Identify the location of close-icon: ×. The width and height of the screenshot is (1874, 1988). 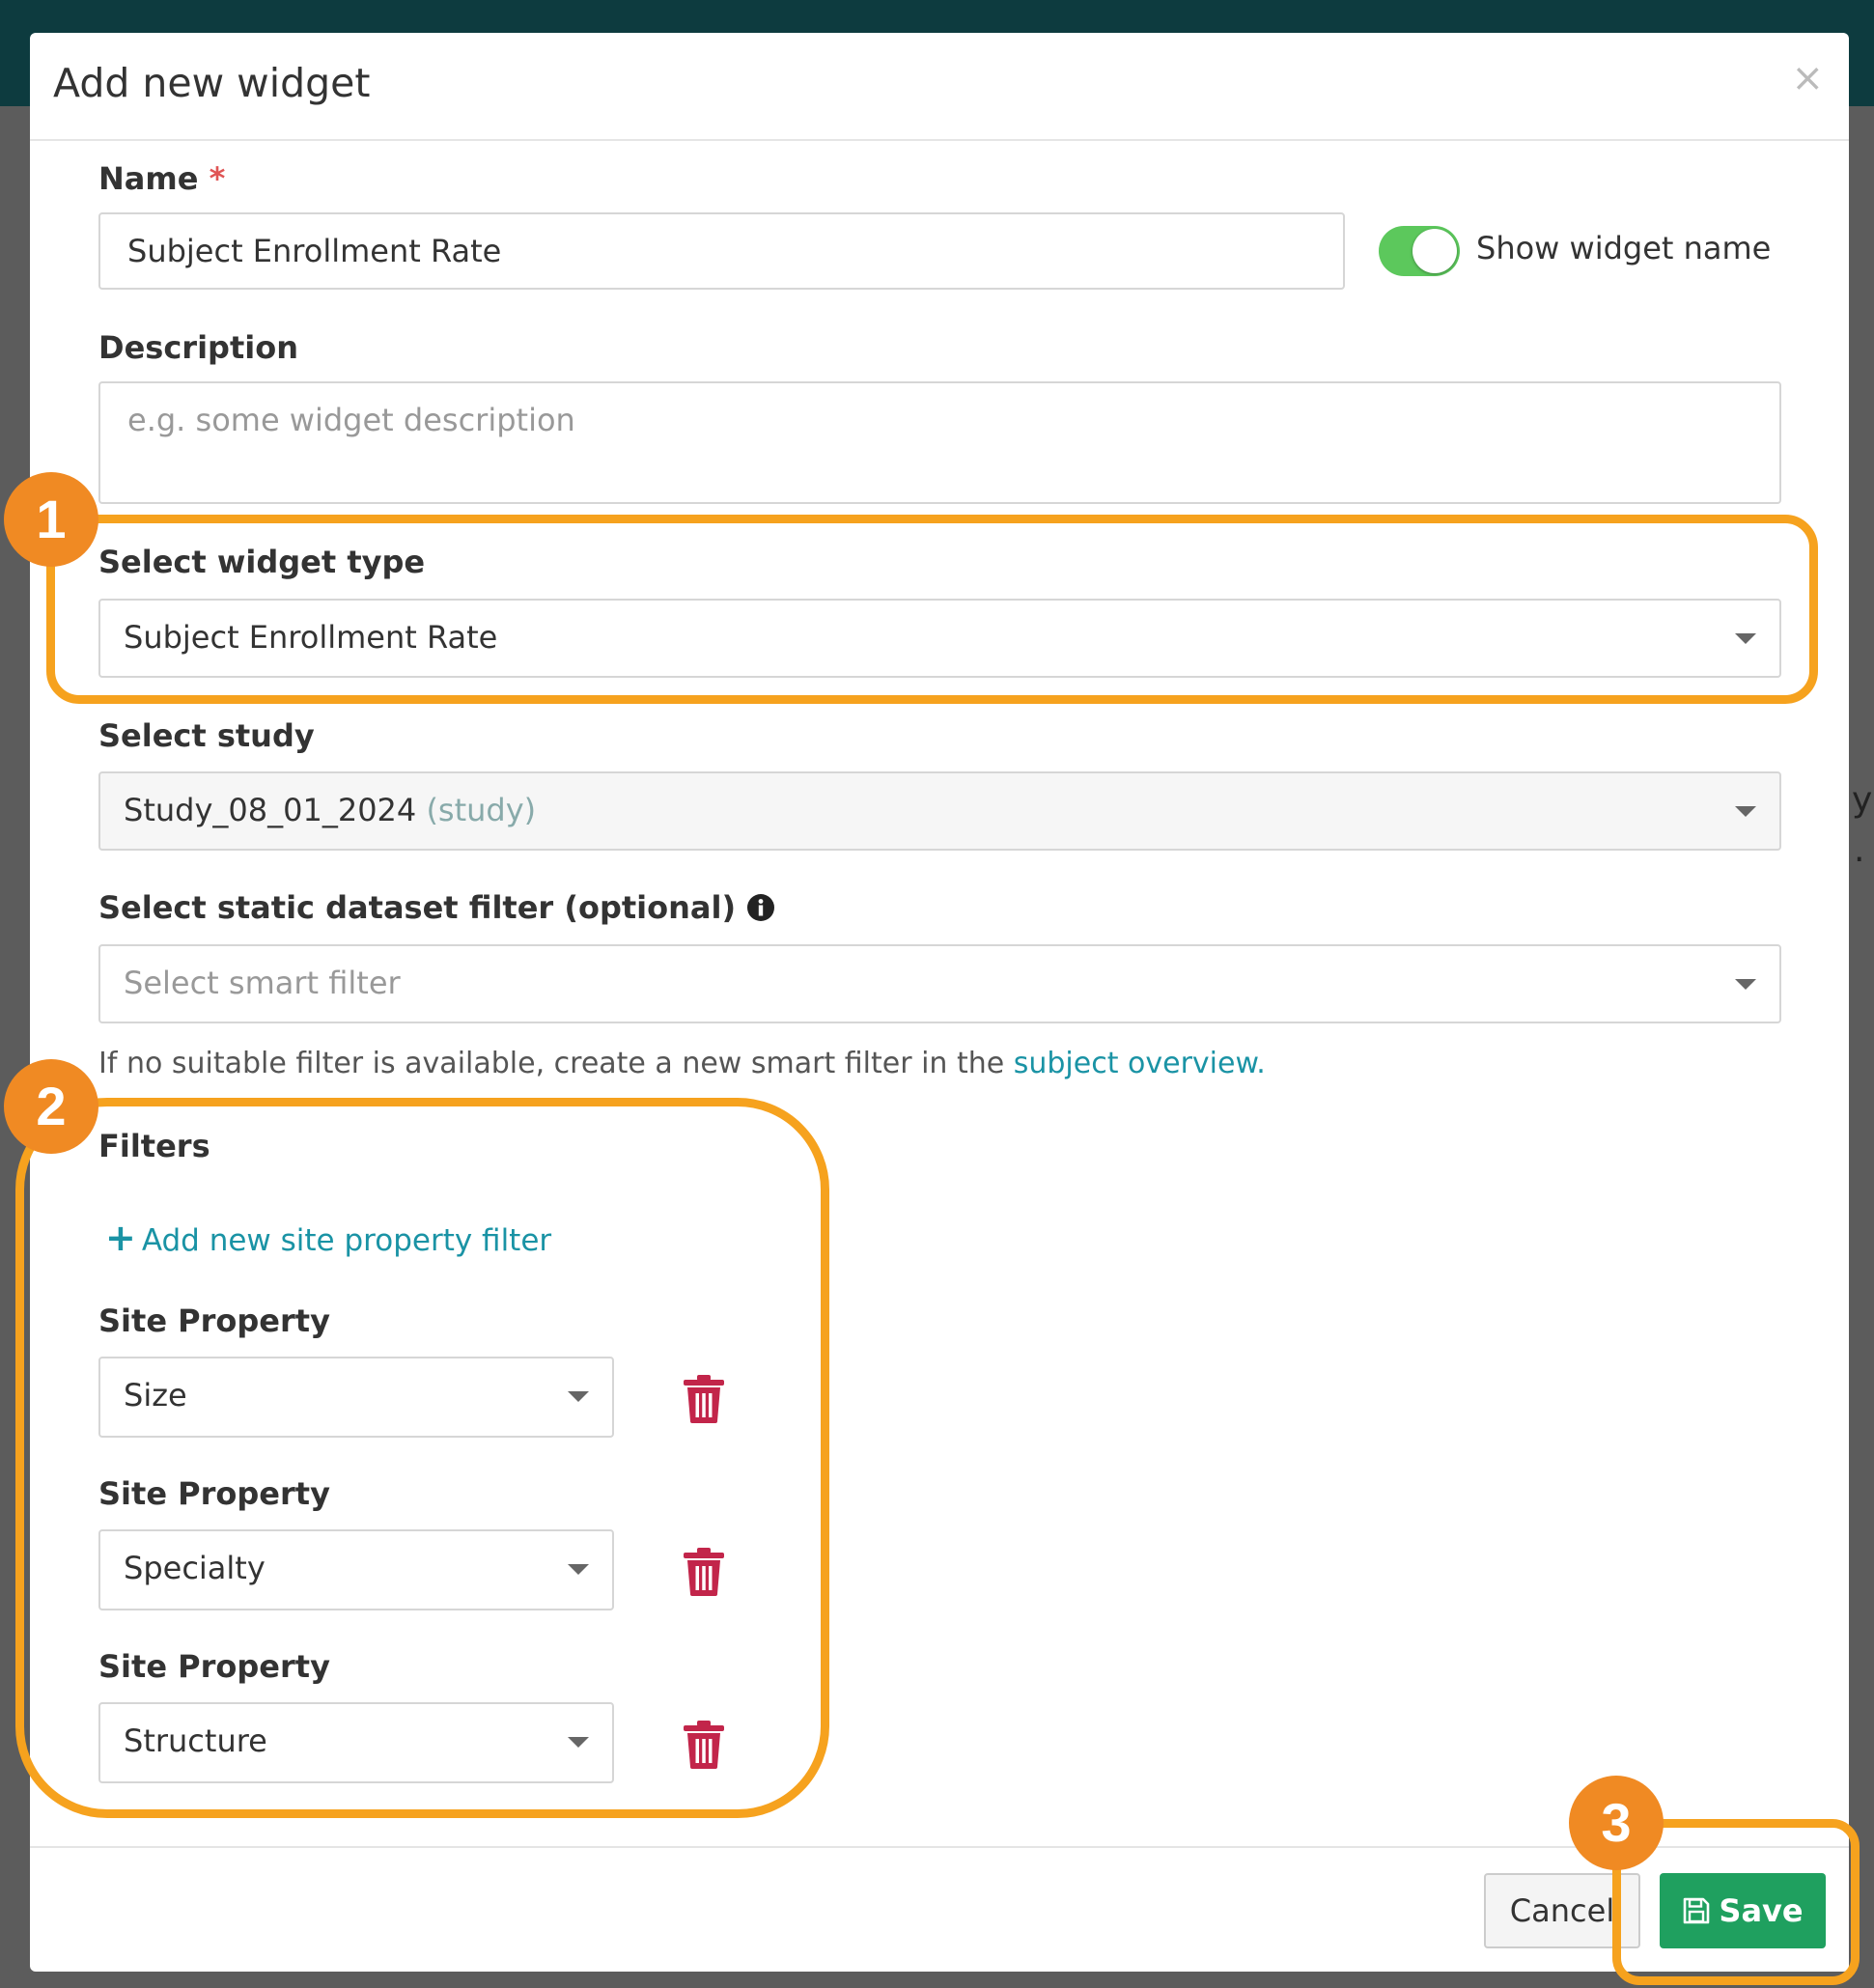
(1807, 78).